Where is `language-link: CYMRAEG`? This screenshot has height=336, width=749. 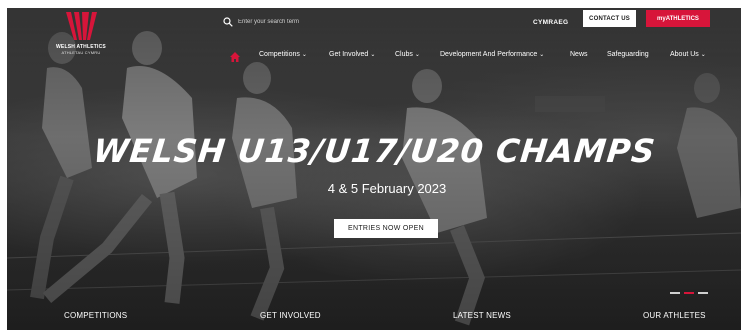
language-link: CYMRAEG is located at coordinates (550, 22).